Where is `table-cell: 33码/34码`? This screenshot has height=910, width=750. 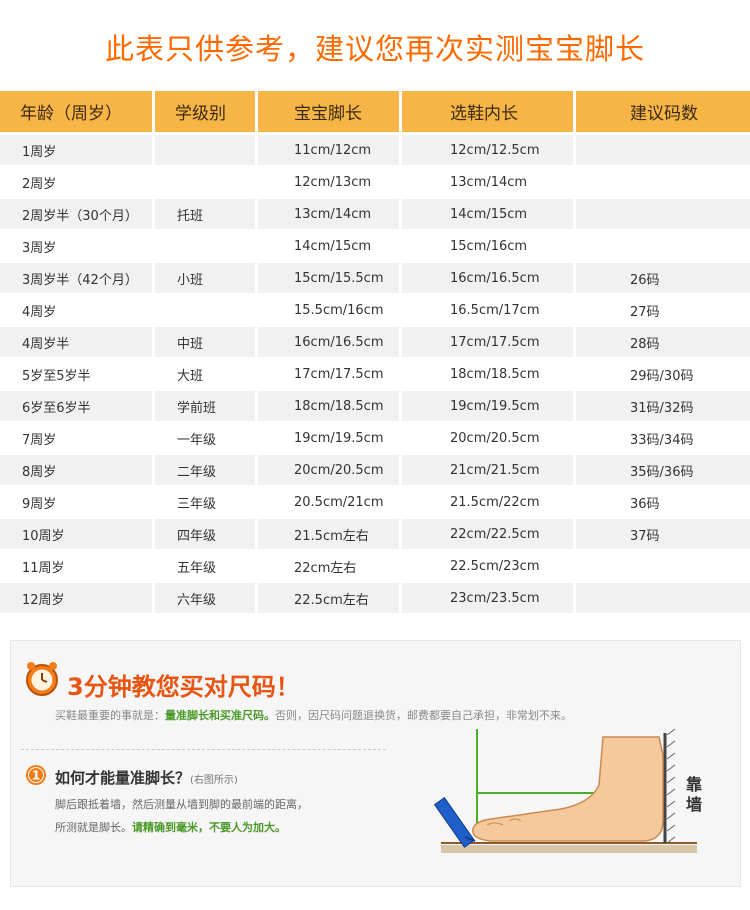
table-cell: 33码/34码 is located at coordinates (663, 439).